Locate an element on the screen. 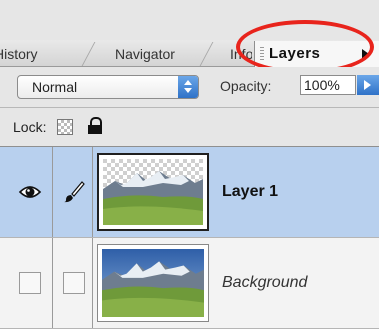 The height and width of the screenshot is (329, 379). tab-layers-label: Layers is located at coordinates (295, 53).